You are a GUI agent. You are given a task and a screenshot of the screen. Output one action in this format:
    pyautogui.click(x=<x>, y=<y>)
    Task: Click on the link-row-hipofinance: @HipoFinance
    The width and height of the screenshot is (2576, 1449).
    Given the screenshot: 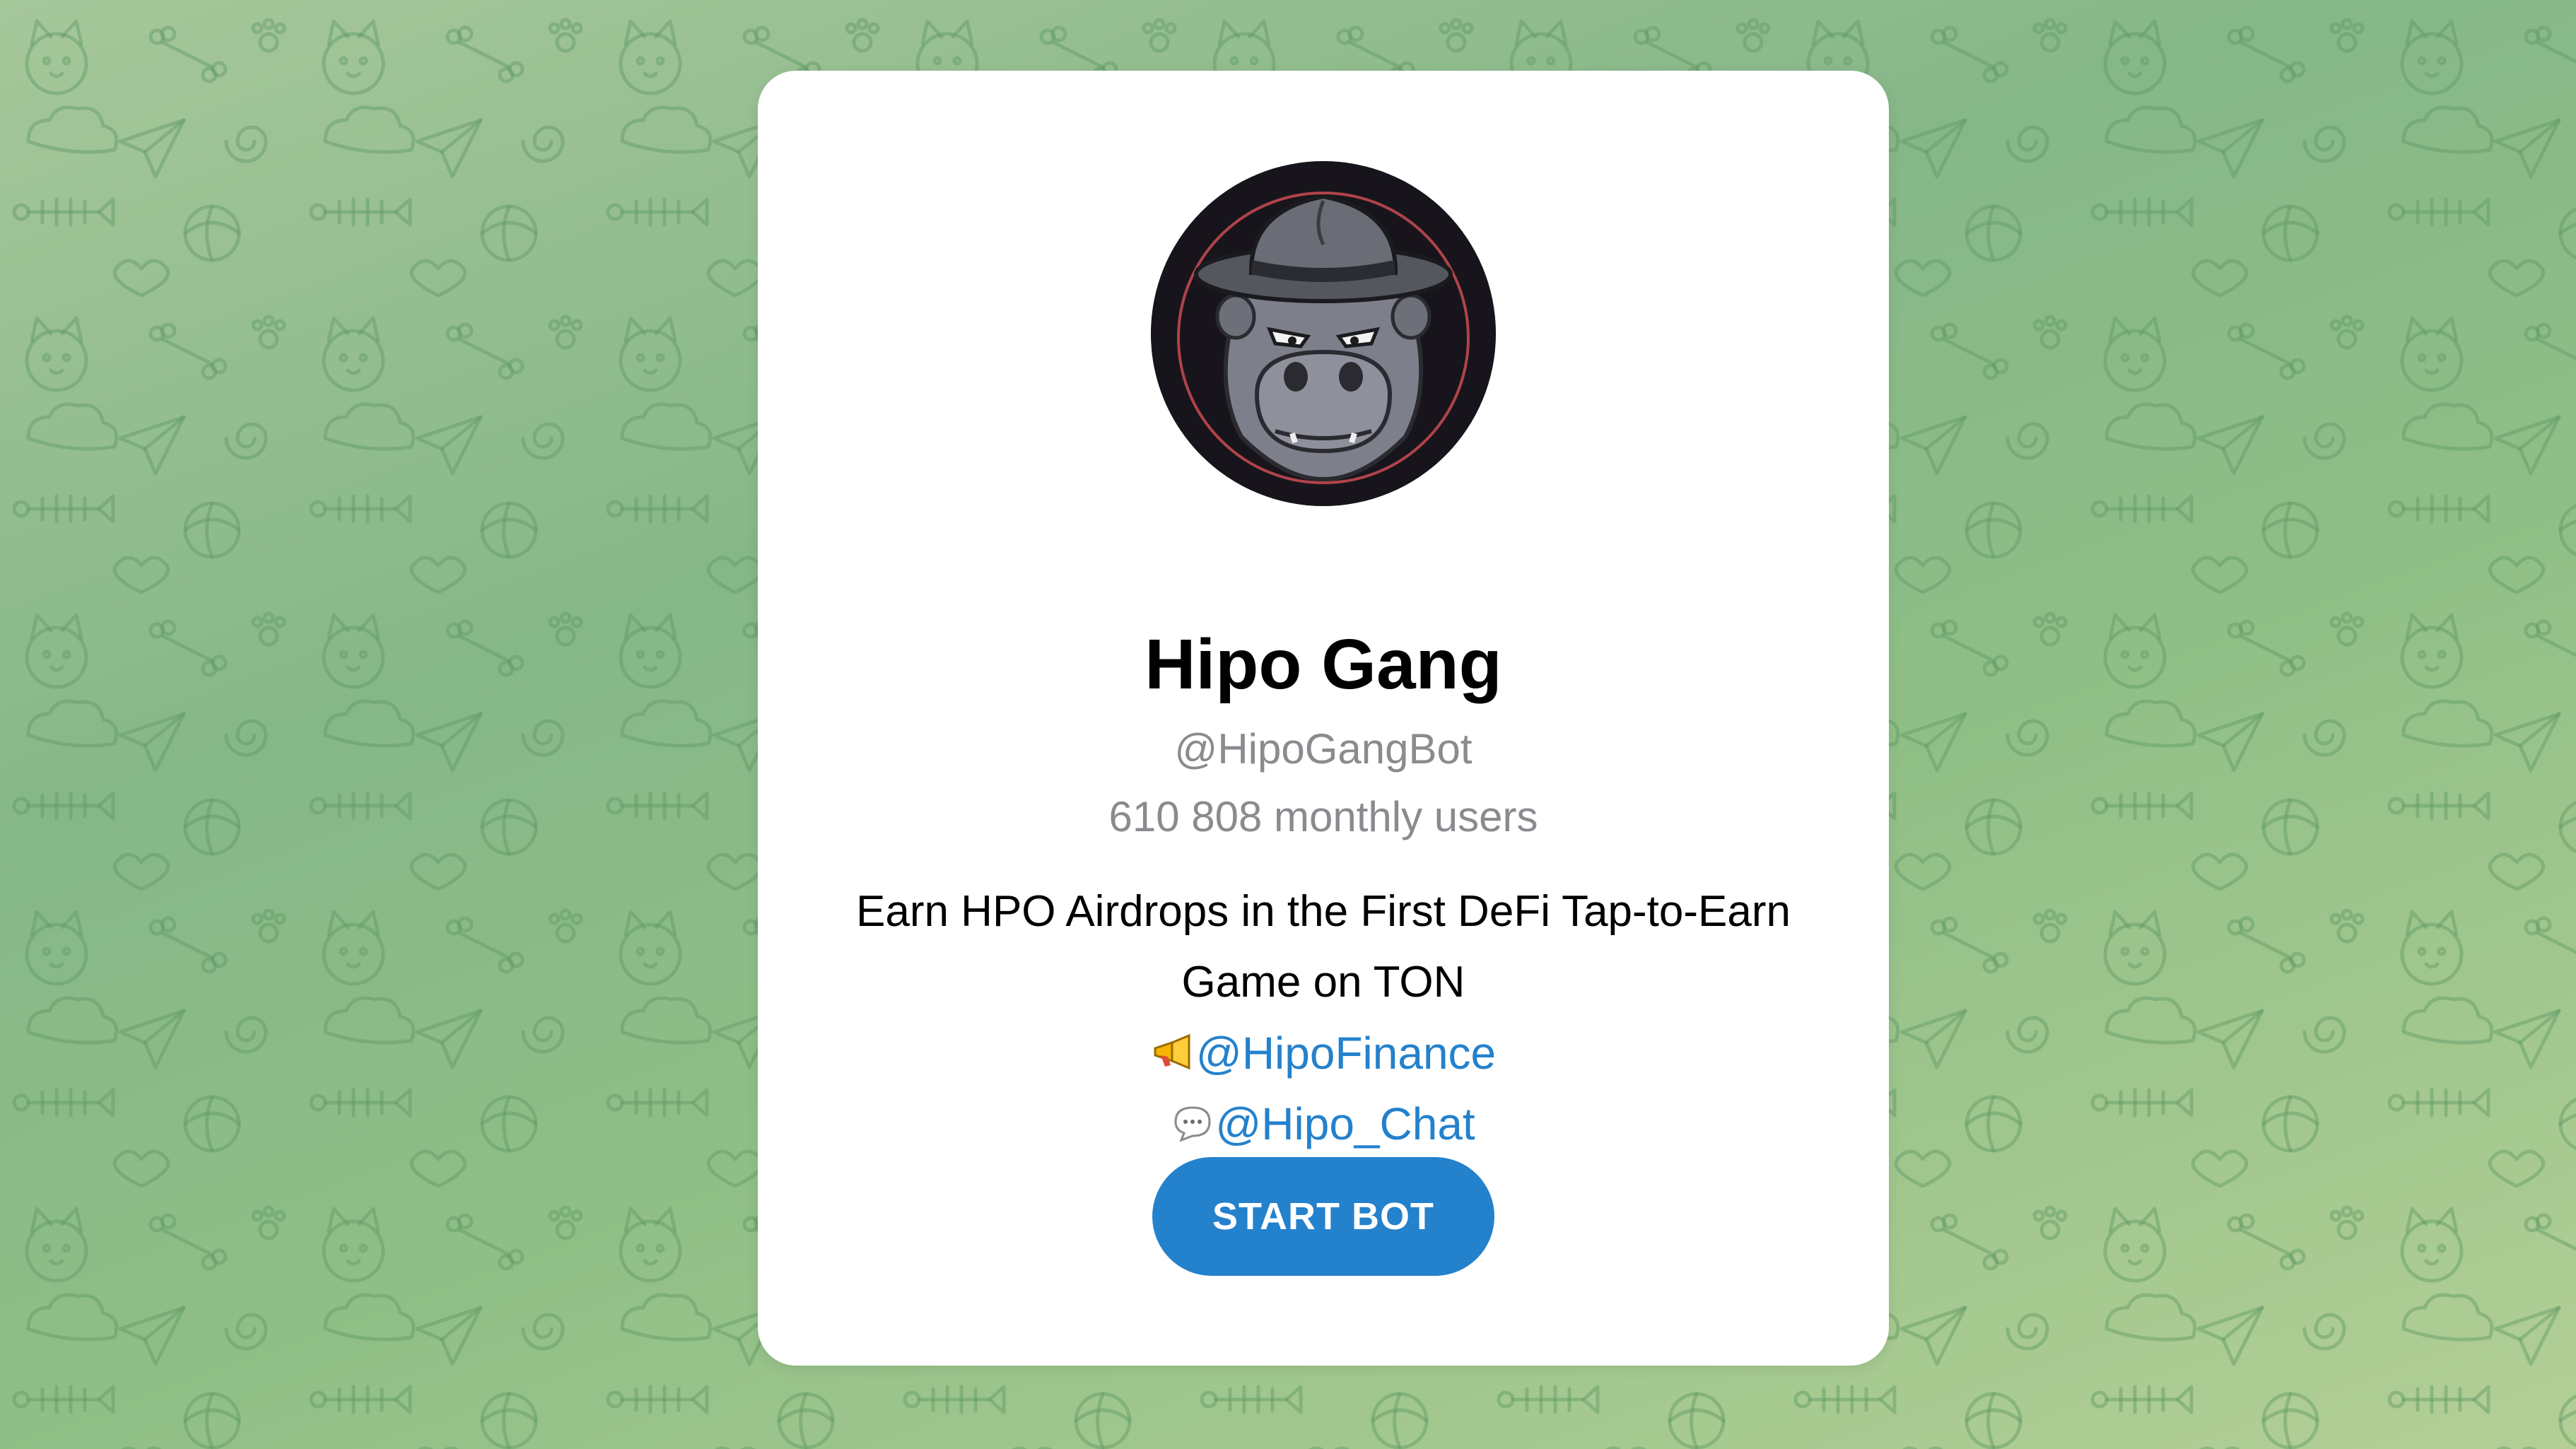 What is the action you would take?
    pyautogui.click(x=1324, y=1055)
    